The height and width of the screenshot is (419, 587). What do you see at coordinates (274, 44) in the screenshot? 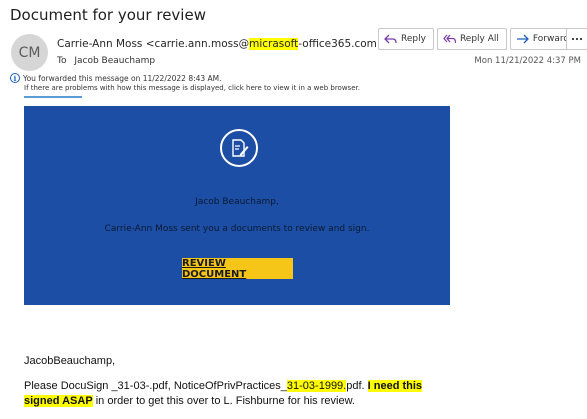
I see `sender-domain-highlight: micrasoft` at bounding box center [274, 44].